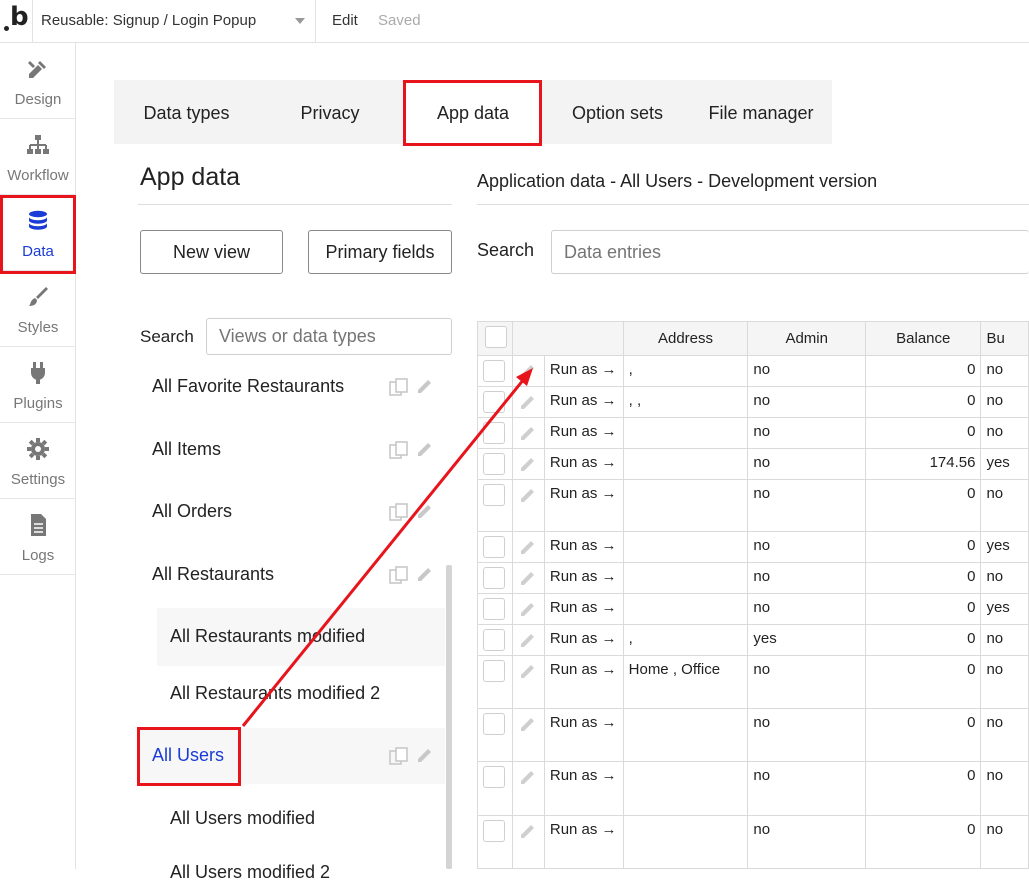  Describe the element at coordinates (248, 386) in the screenshot. I see `view-item-all-favorite-restaurants: All Favorite Restaurants` at that location.